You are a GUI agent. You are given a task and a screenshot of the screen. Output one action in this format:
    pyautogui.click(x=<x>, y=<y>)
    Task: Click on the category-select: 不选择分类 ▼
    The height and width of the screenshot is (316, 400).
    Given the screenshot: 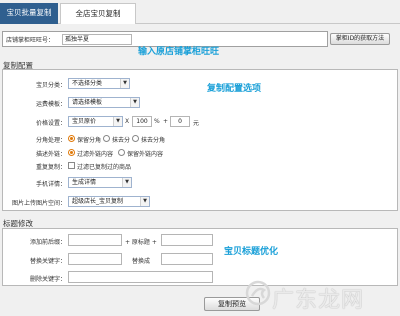 What is the action you would take?
    pyautogui.click(x=99, y=83)
    